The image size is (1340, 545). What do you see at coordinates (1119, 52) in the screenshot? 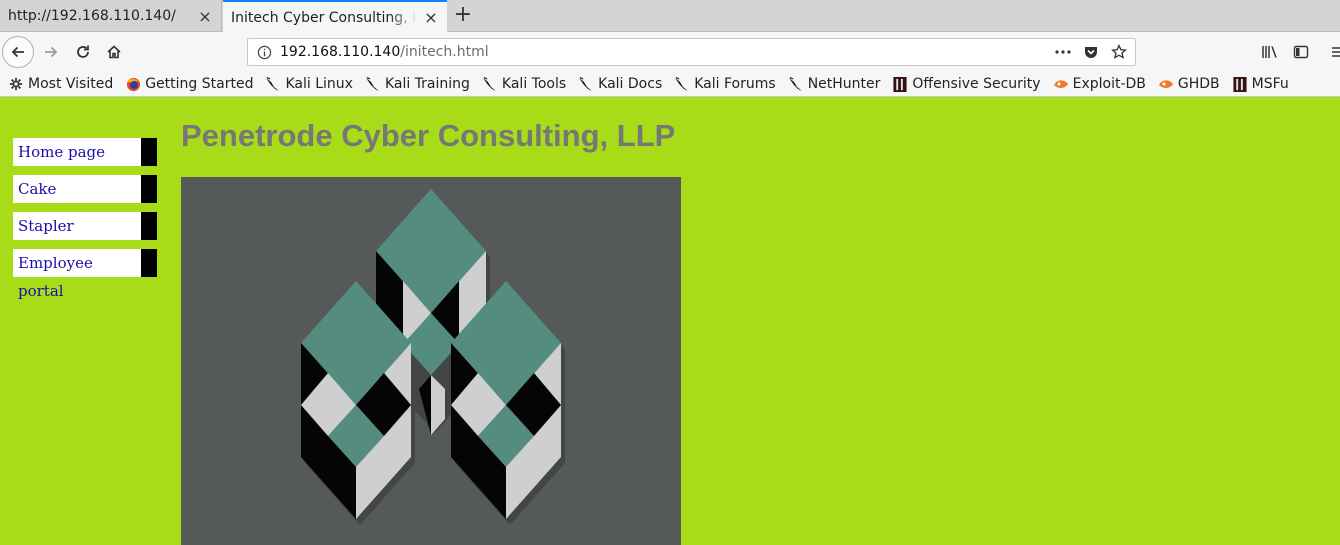
I see `bookmark-star-icon` at bounding box center [1119, 52].